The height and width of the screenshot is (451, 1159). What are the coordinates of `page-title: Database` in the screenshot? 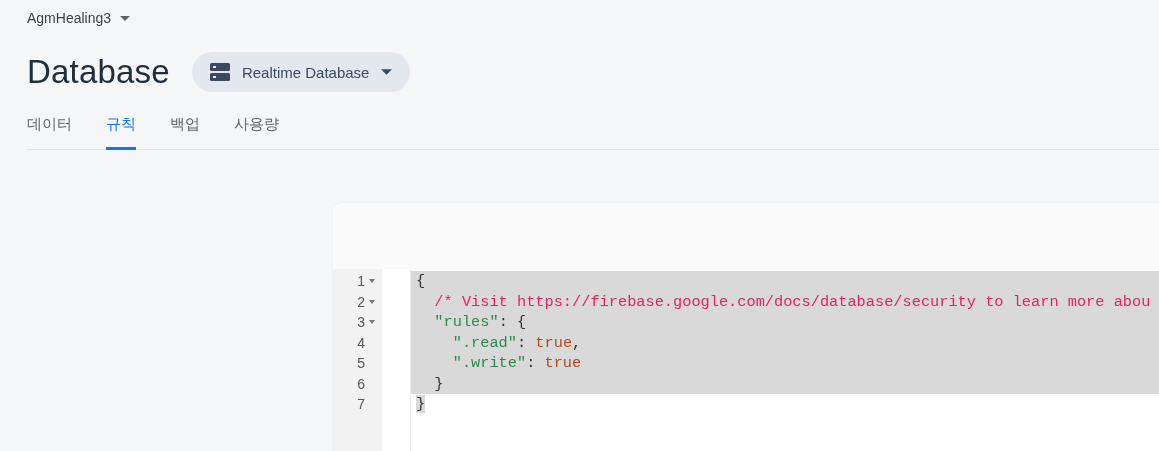 It's located at (98, 72).